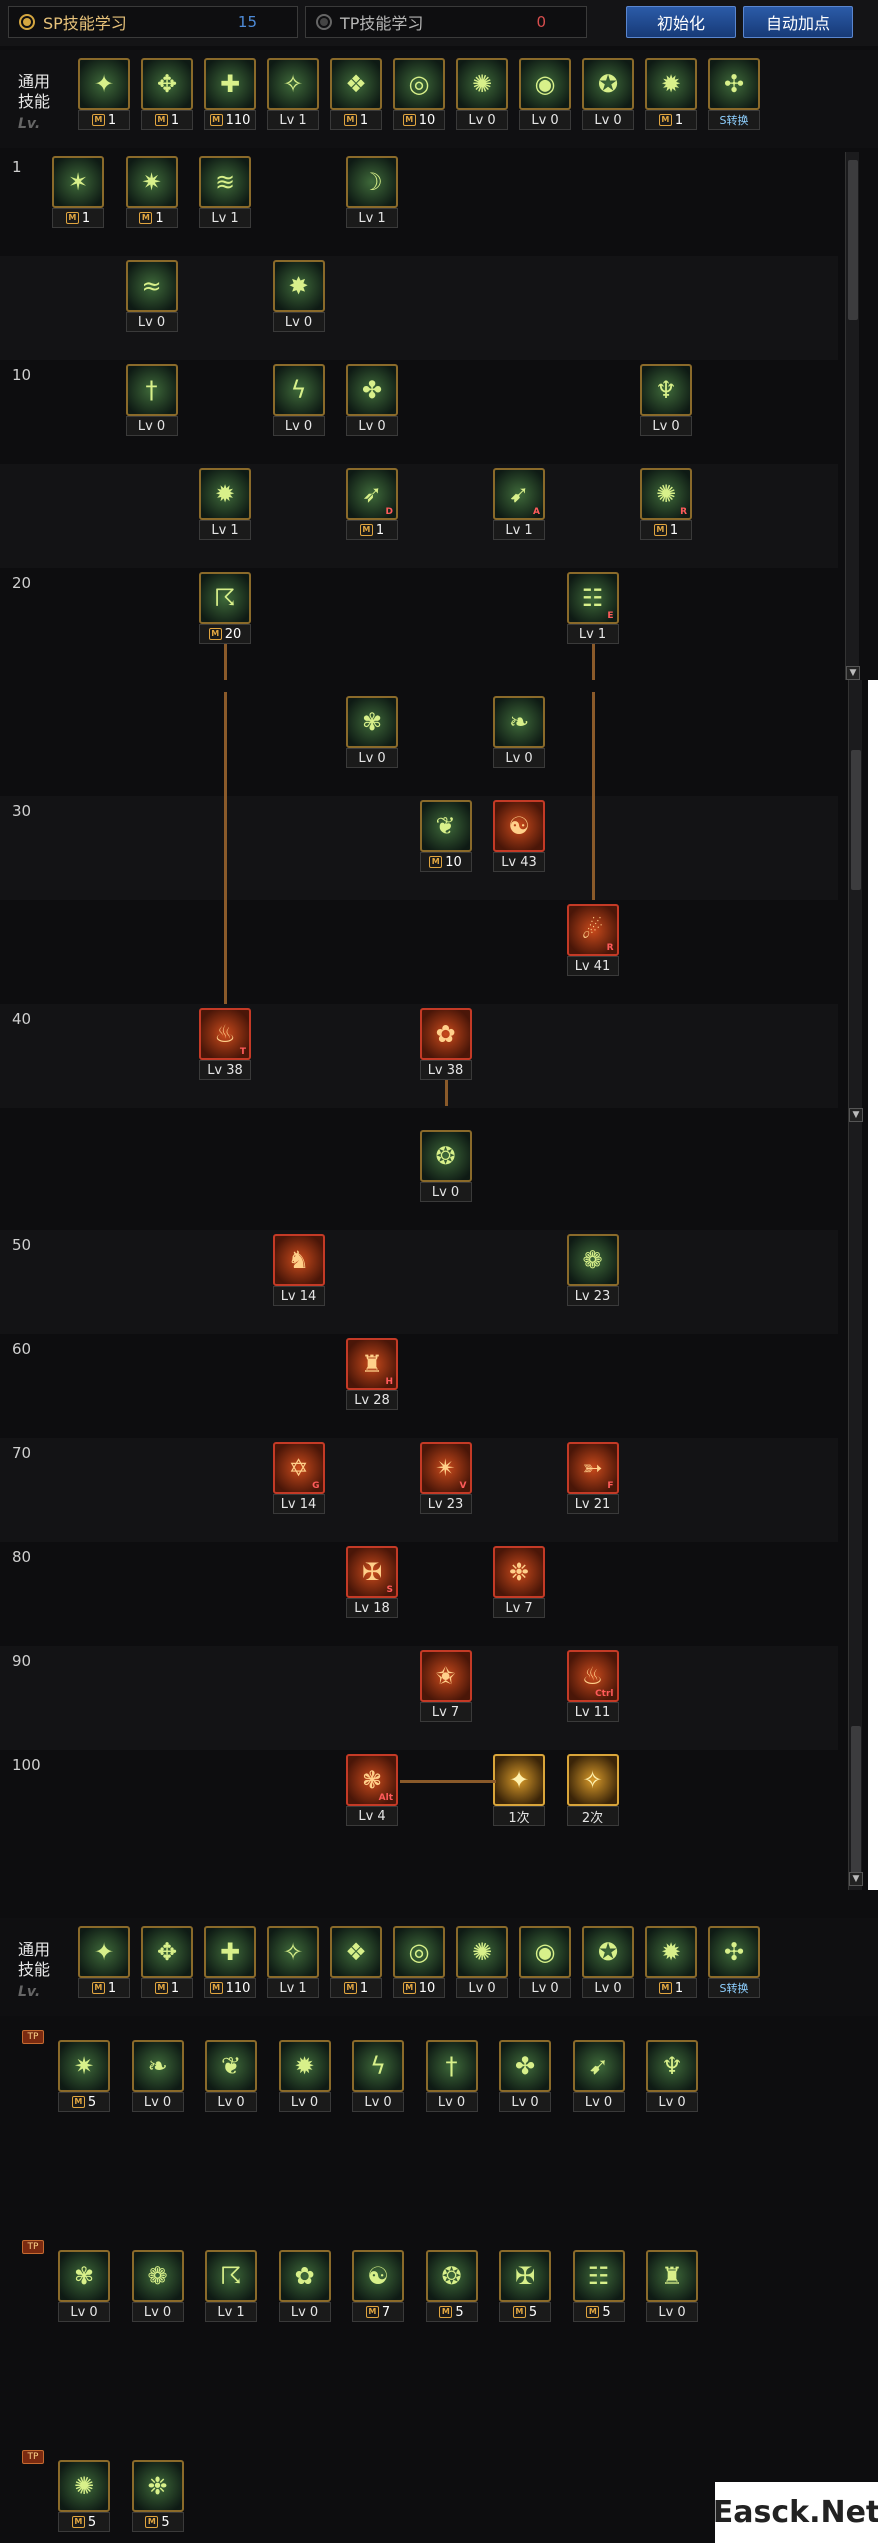  Describe the element at coordinates (372, 1582) in the screenshot. I see `skill-tree3-8: ✠ S Lv 18` at that location.